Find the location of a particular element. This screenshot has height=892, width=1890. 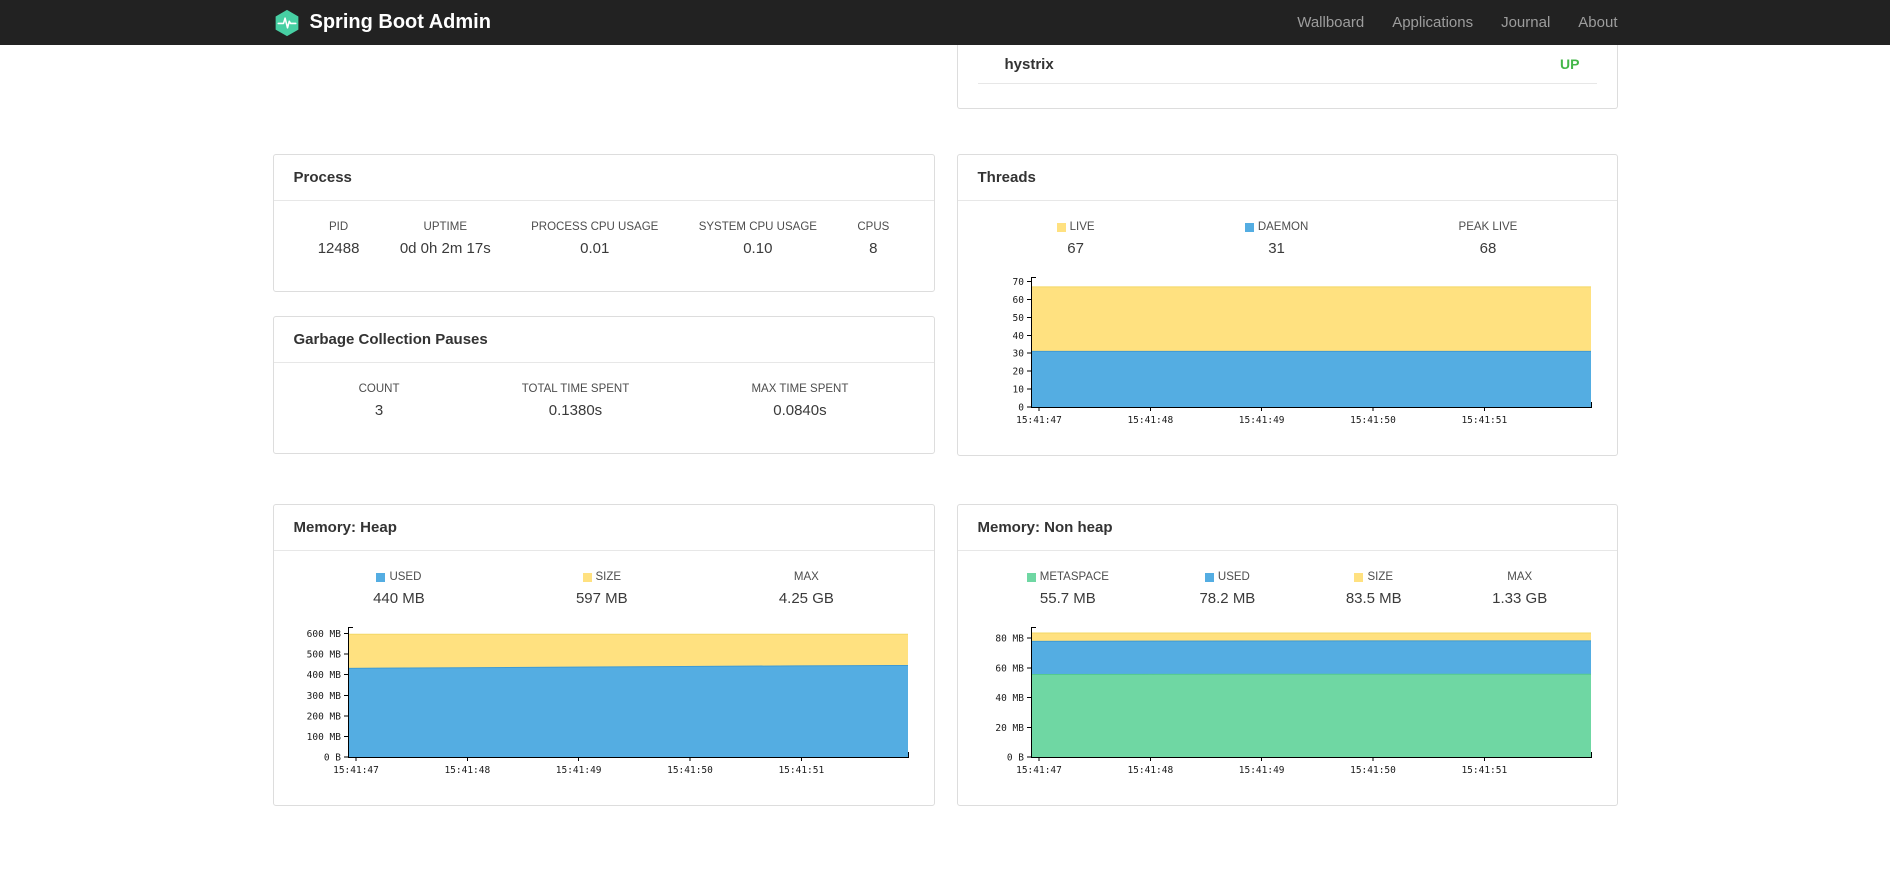

panel-title: Memory: Heap is located at coordinates (603, 528).